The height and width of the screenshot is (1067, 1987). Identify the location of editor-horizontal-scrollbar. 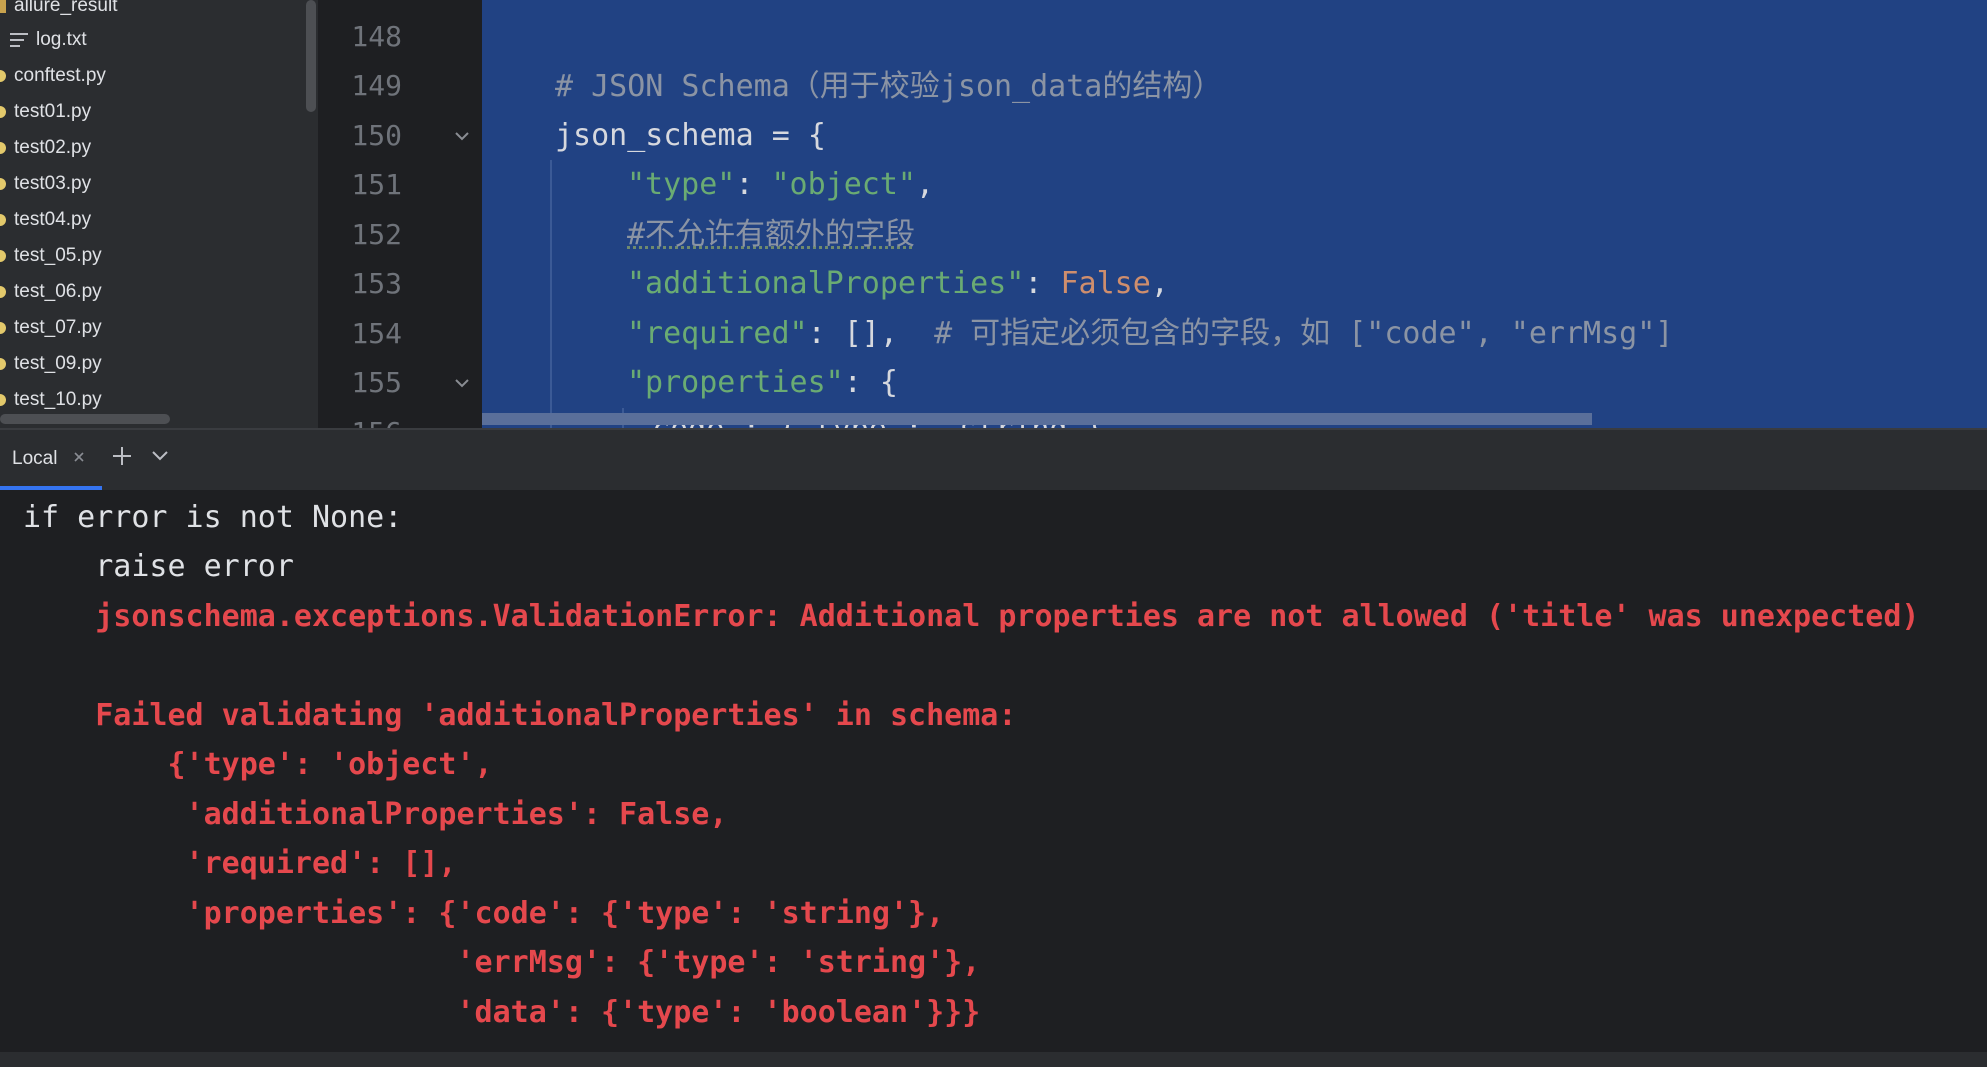
(1037, 419).